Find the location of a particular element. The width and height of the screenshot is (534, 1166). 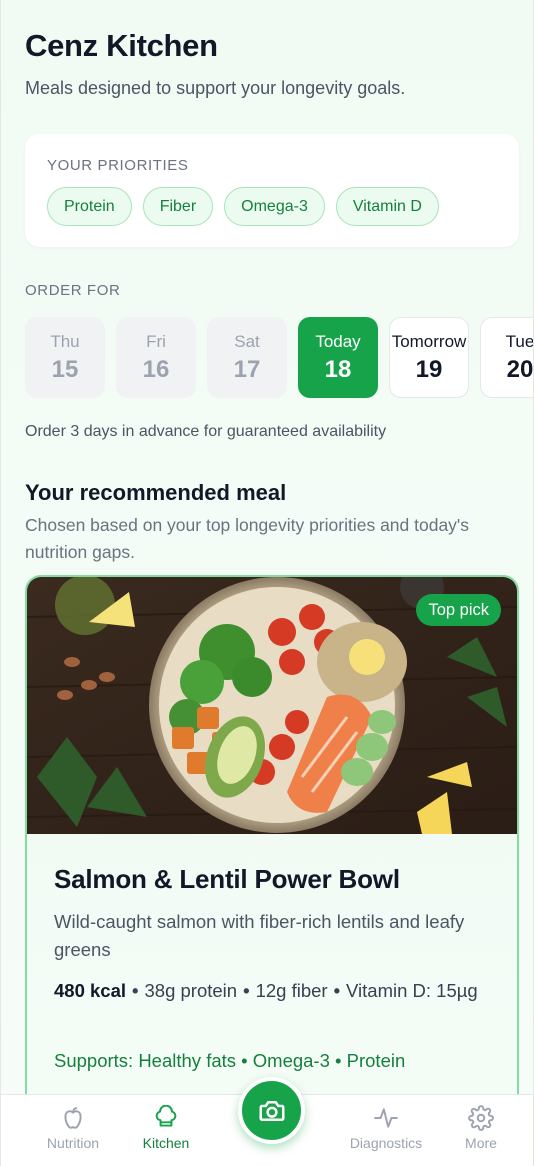

chef-hat-icon is located at coordinates (166, 1116).